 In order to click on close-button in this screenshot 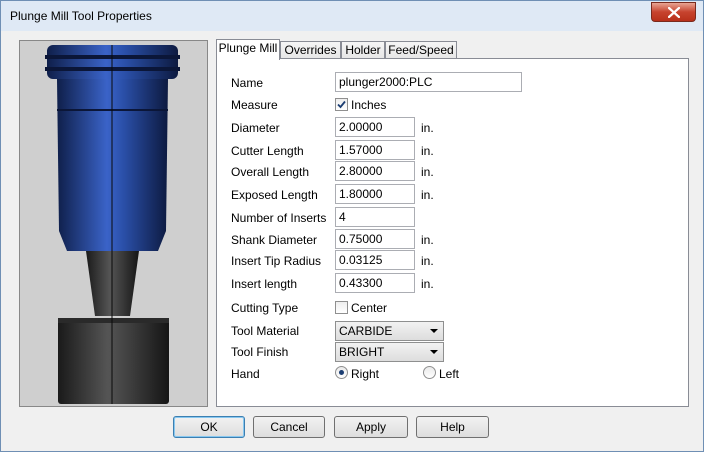, I will do `click(673, 12)`.